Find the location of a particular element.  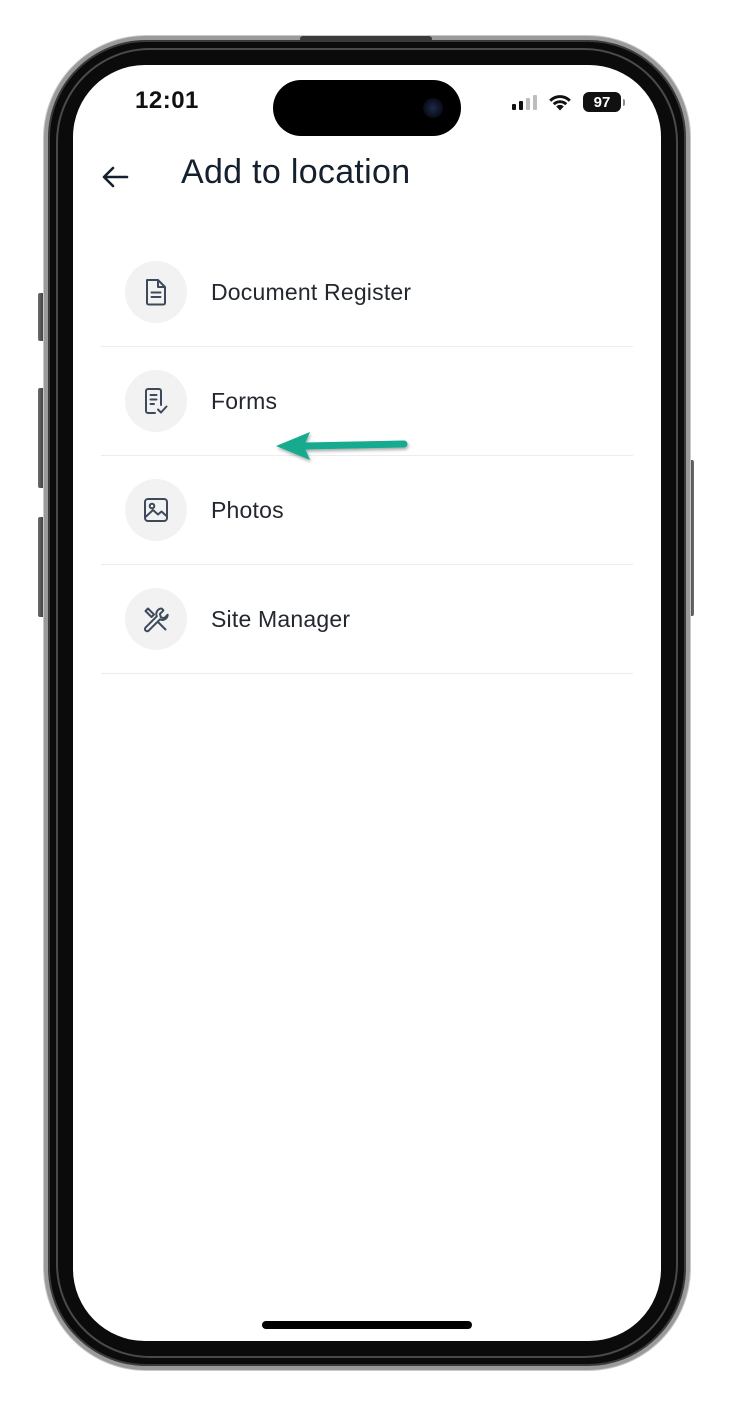

battery-level: 97 is located at coordinates (602, 102).